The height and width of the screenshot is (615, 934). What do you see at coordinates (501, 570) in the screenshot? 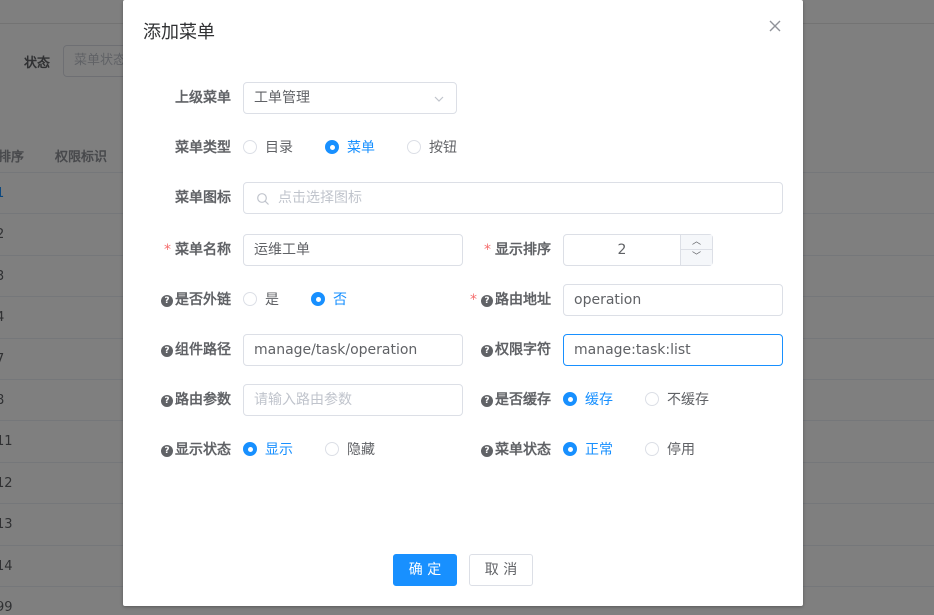
I see `cancel-button: 取 消` at bounding box center [501, 570].